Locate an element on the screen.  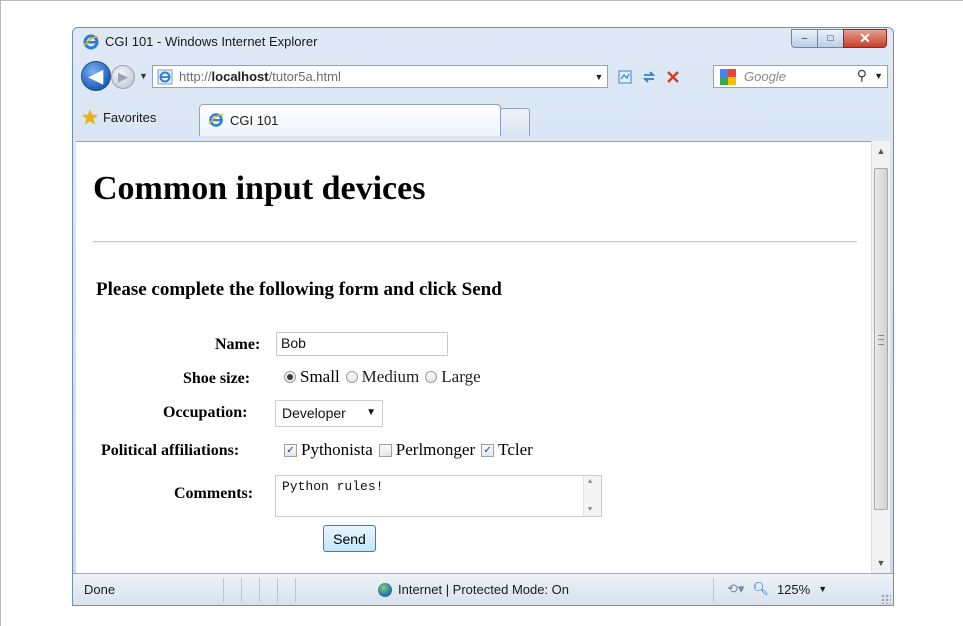
shoe-size-group: Small Medium Large is located at coordinates (385, 377).